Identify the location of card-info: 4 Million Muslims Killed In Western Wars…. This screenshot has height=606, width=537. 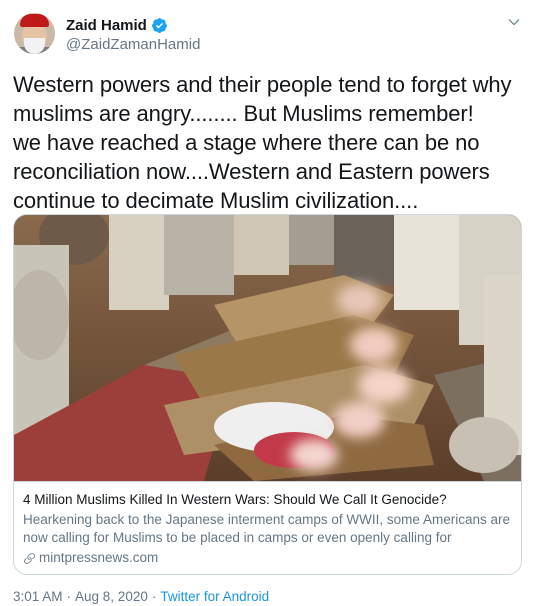
(267, 527).